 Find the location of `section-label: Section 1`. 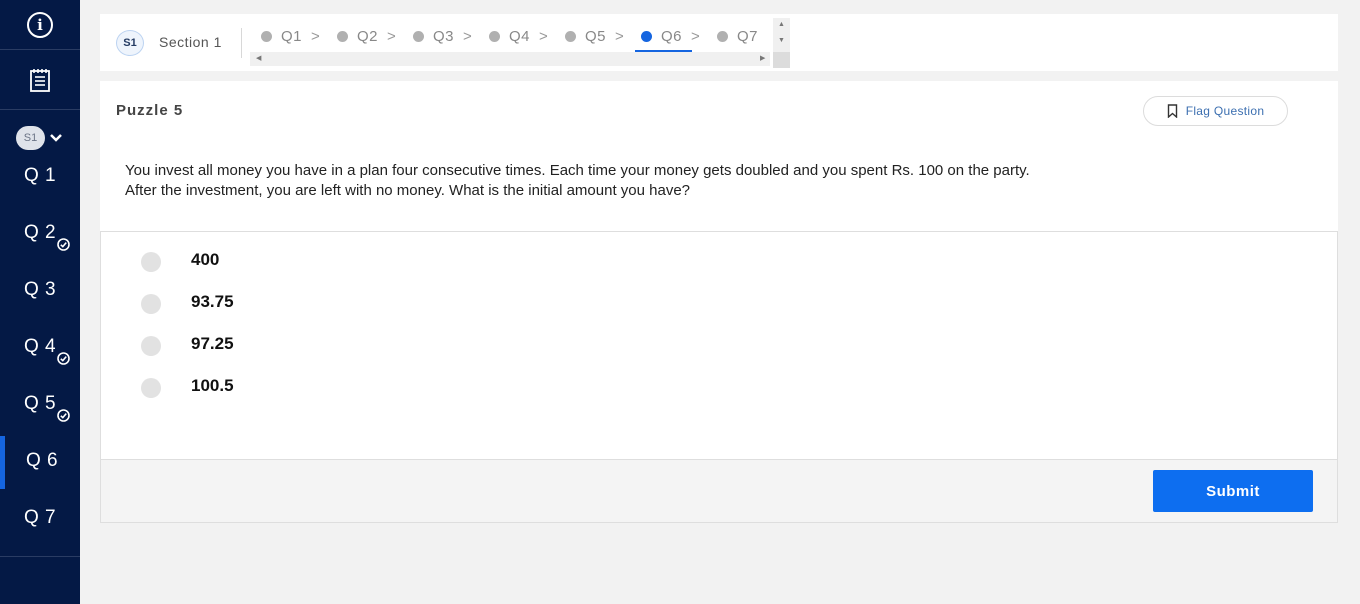

section-label: Section 1 is located at coordinates (190, 42).